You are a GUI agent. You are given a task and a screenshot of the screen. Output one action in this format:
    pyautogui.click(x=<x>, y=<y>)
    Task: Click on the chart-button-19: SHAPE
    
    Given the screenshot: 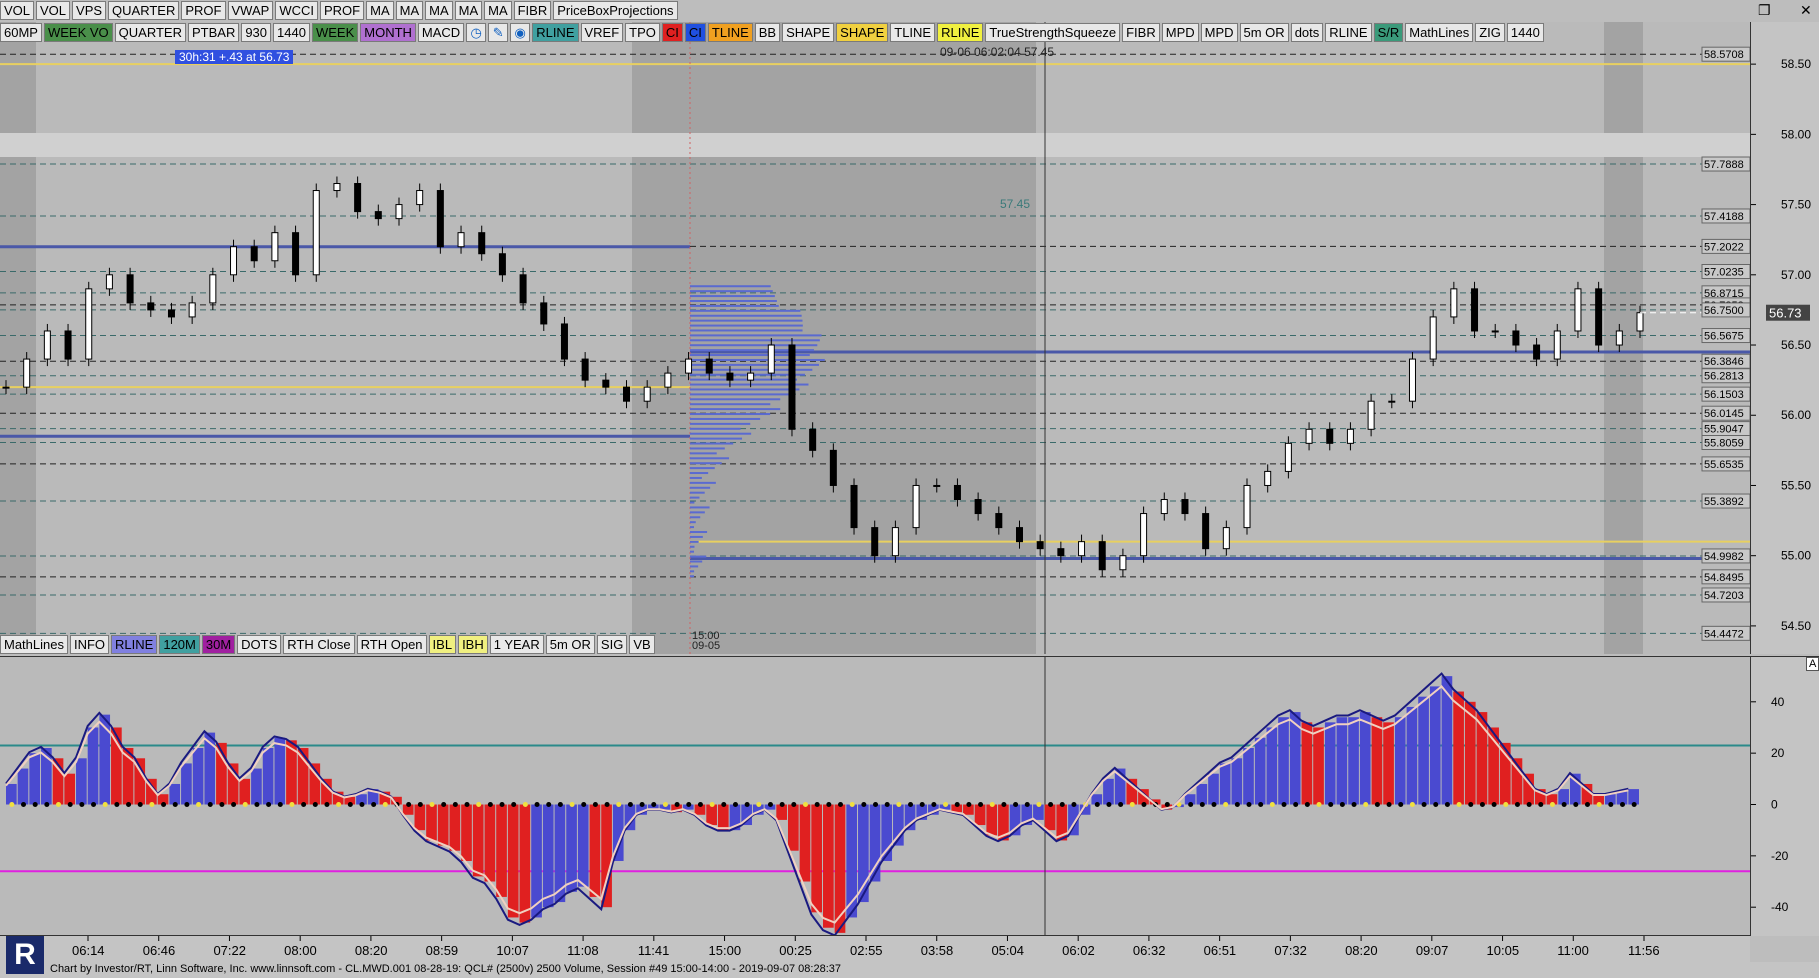 What is the action you would take?
    pyautogui.click(x=808, y=32)
    